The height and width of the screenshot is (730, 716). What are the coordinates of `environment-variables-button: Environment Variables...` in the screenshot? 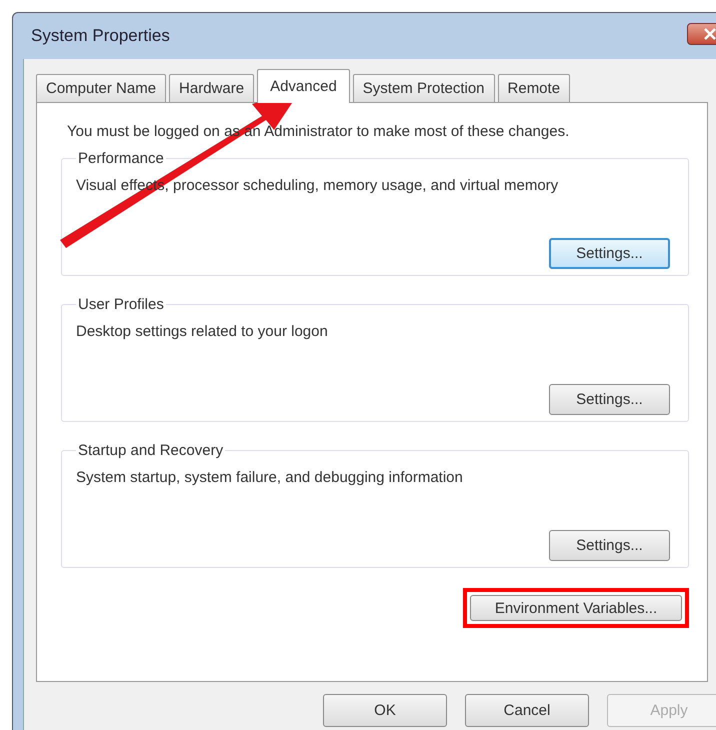 It's located at (576, 608).